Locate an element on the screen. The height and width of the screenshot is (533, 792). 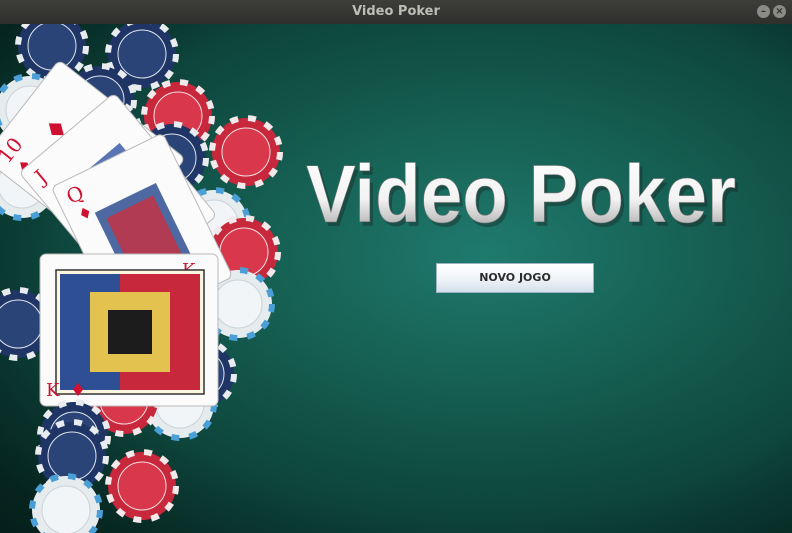
game-title-text: Video Poker is located at coordinates (521, 192).